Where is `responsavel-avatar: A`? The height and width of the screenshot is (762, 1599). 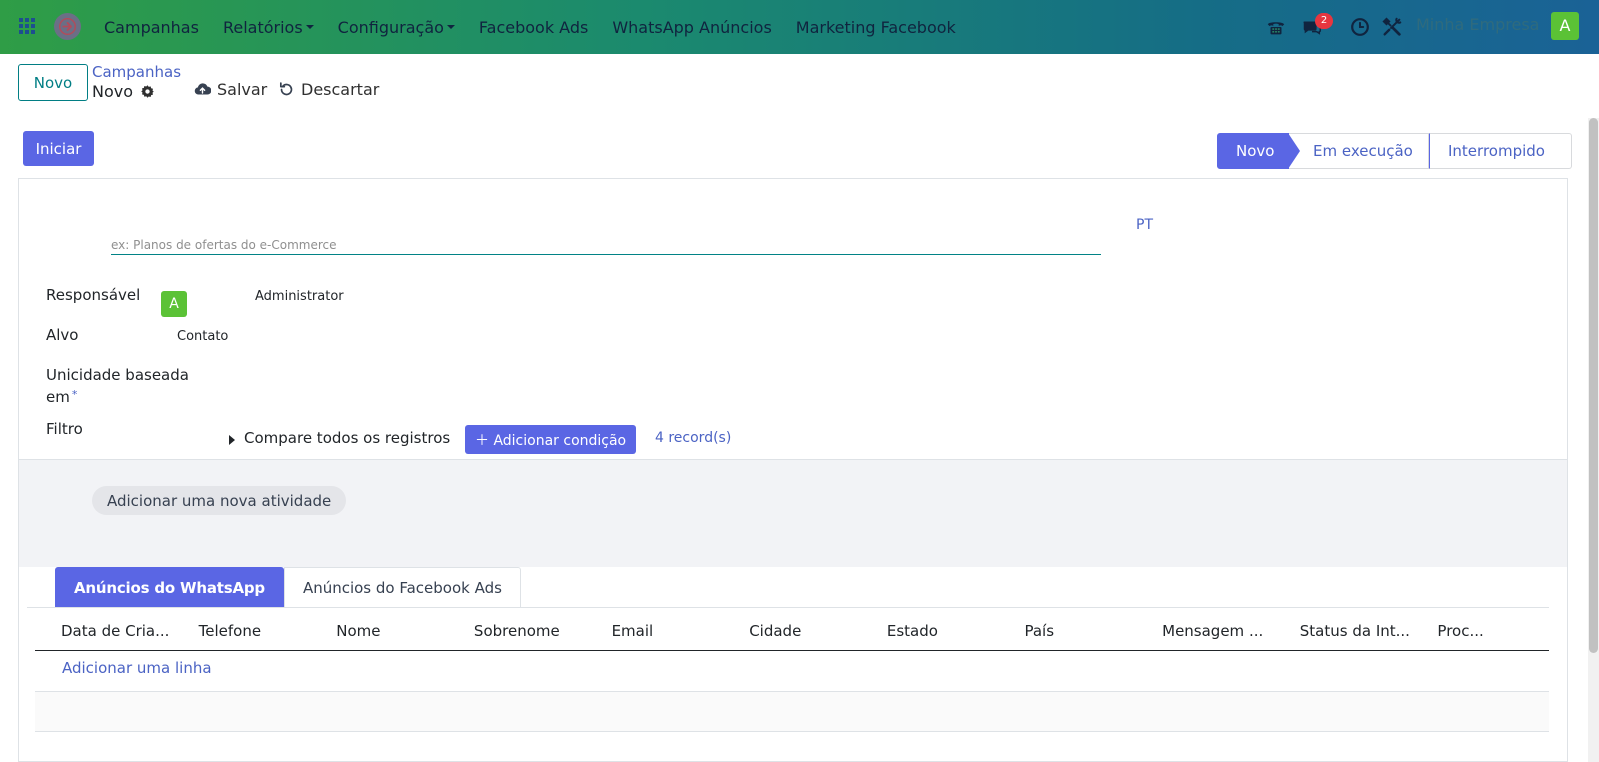 responsavel-avatar: A is located at coordinates (174, 304).